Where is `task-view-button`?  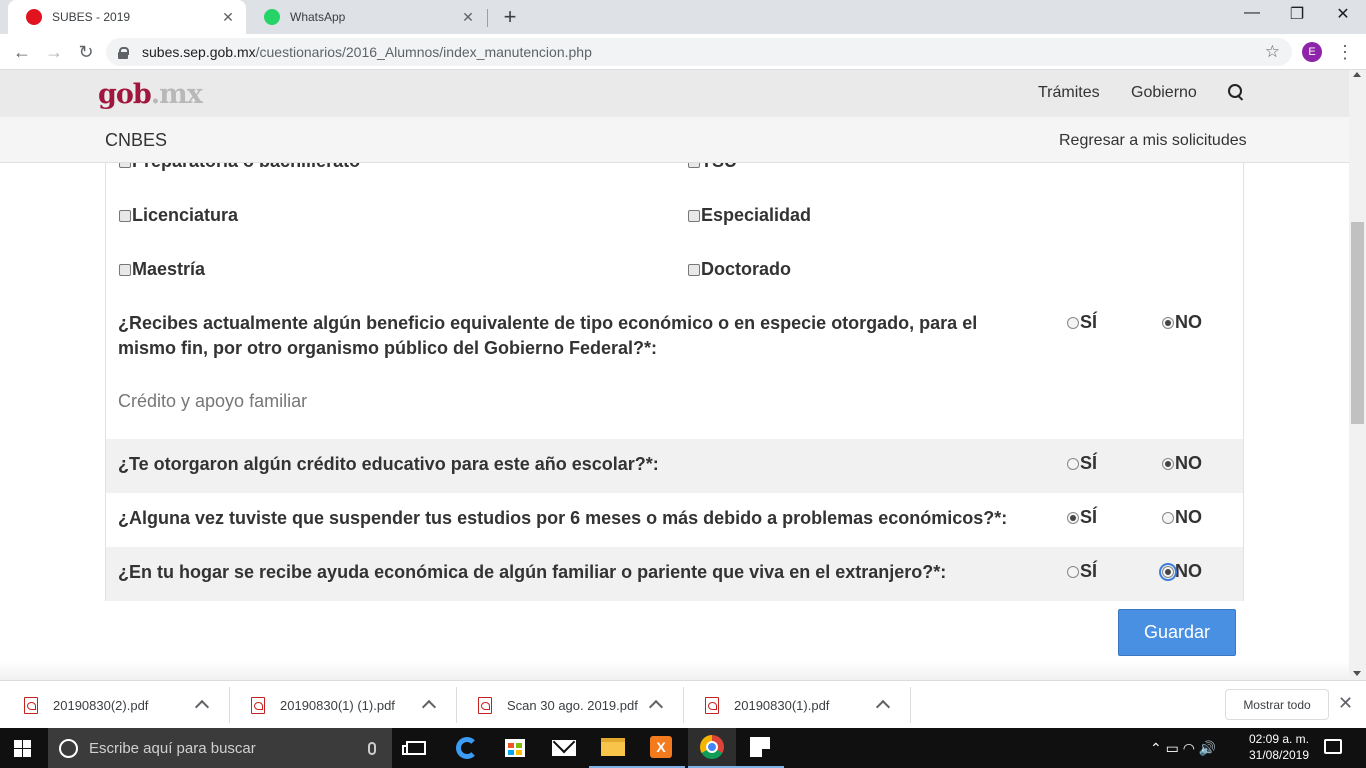 task-view-button is located at coordinates (416, 748).